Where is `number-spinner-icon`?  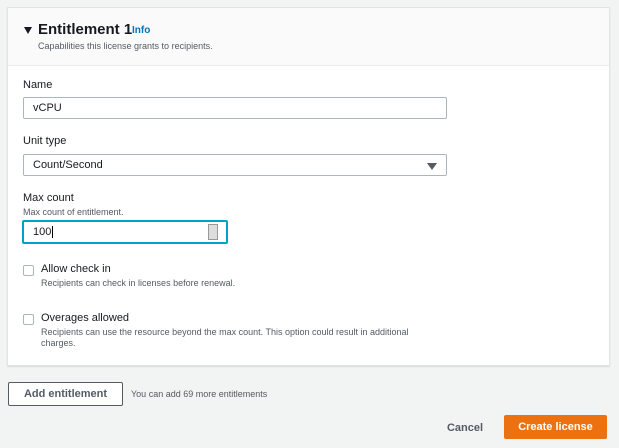 number-spinner-icon is located at coordinates (213, 232).